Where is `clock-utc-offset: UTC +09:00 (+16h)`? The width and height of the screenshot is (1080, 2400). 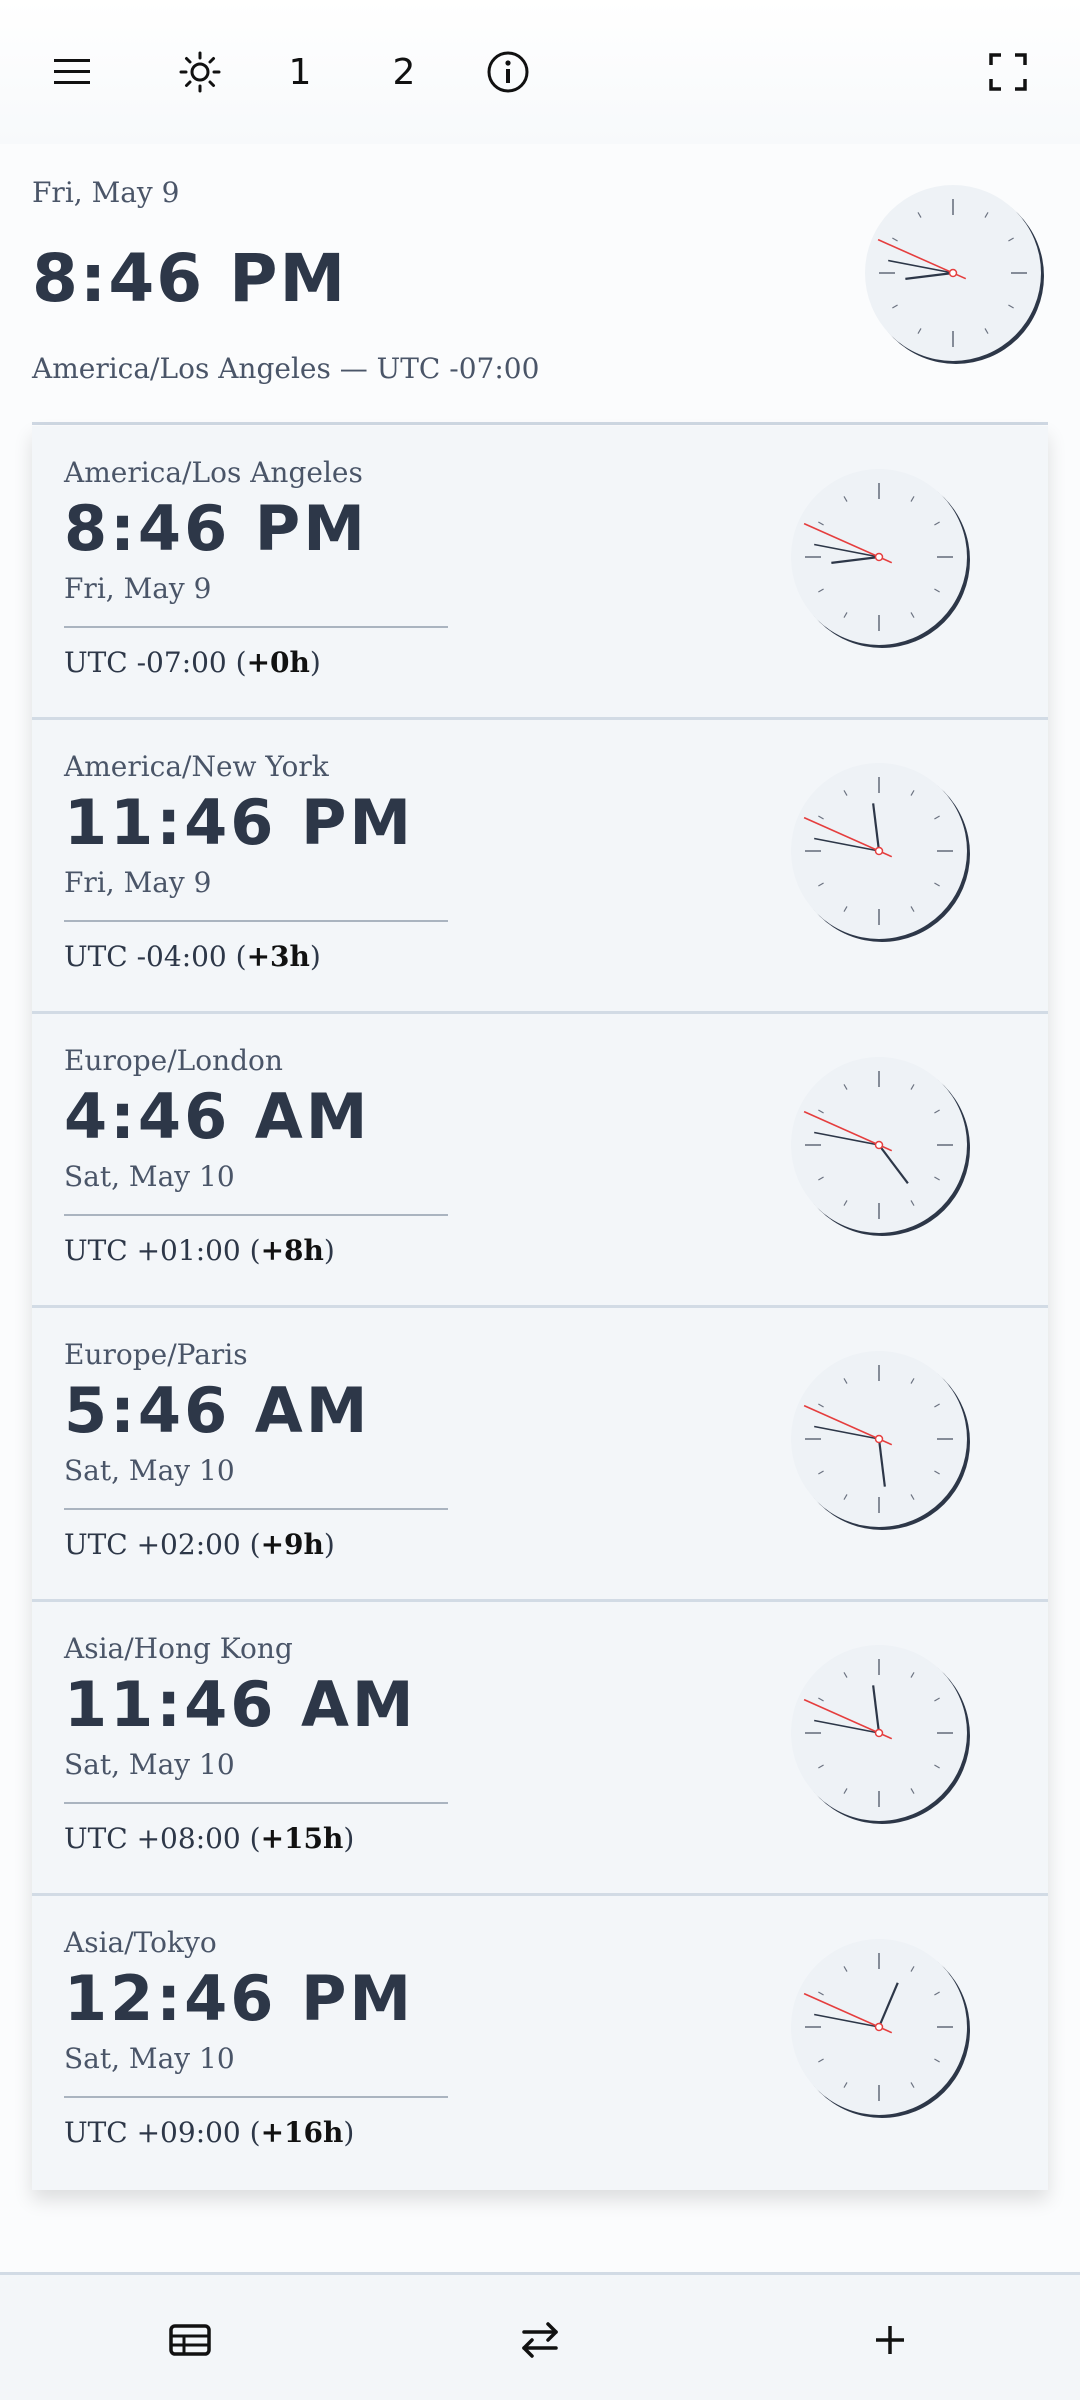
clock-utc-offset: UTC +09:00 (+16h) is located at coordinates (209, 2132).